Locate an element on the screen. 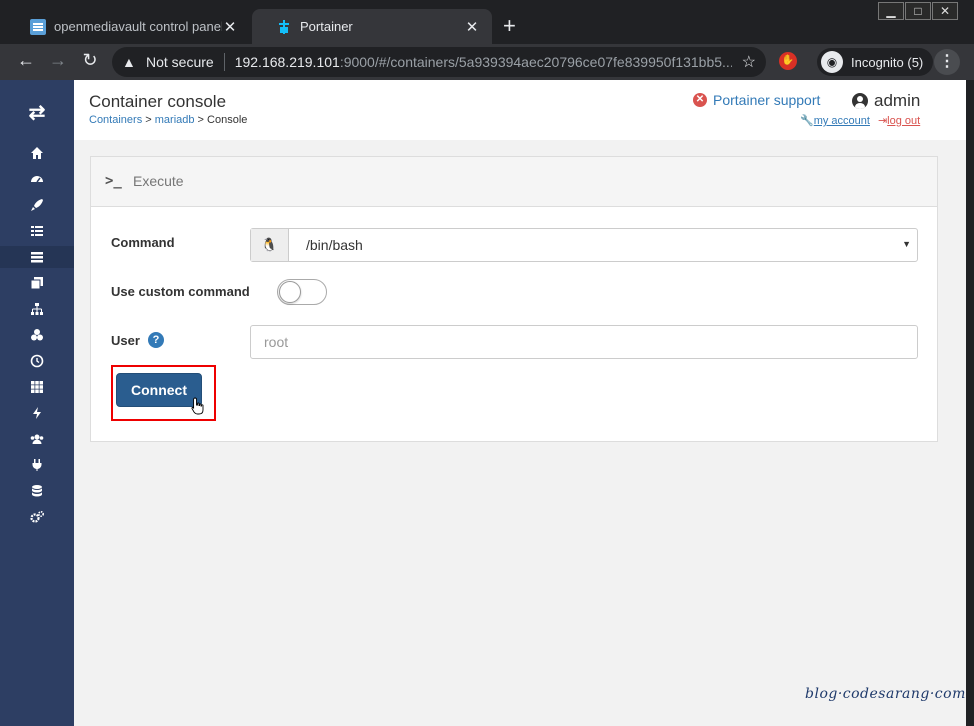 The width and height of the screenshot is (974, 726). endpoints-icon is located at coordinates (37, 465).